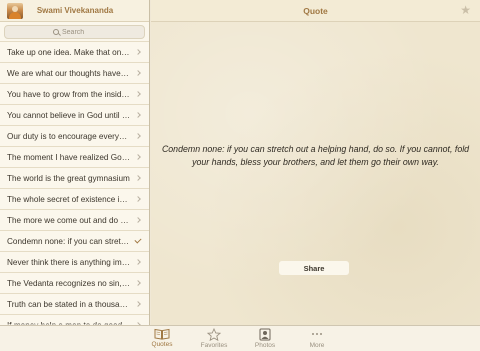 This screenshot has width=480, height=351. I want to click on tab-bar: Quotes Favorites Photos More, so click(240, 338).